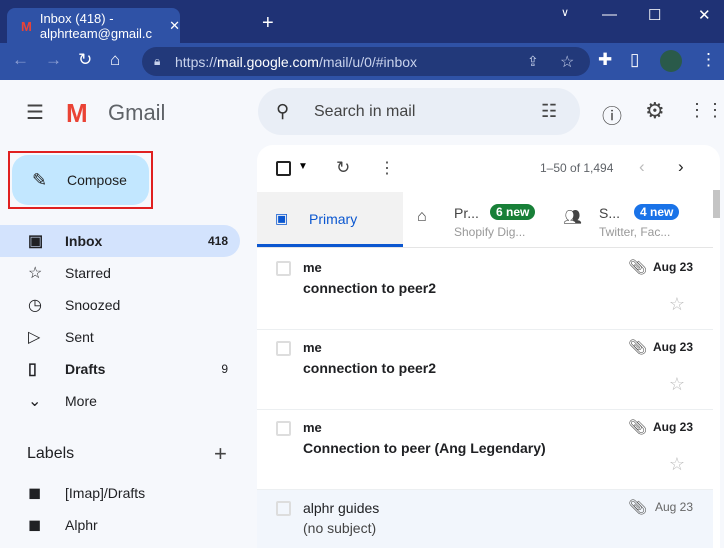 This screenshot has width=724, height=548. I want to click on send-icon: ▷, so click(34, 337).